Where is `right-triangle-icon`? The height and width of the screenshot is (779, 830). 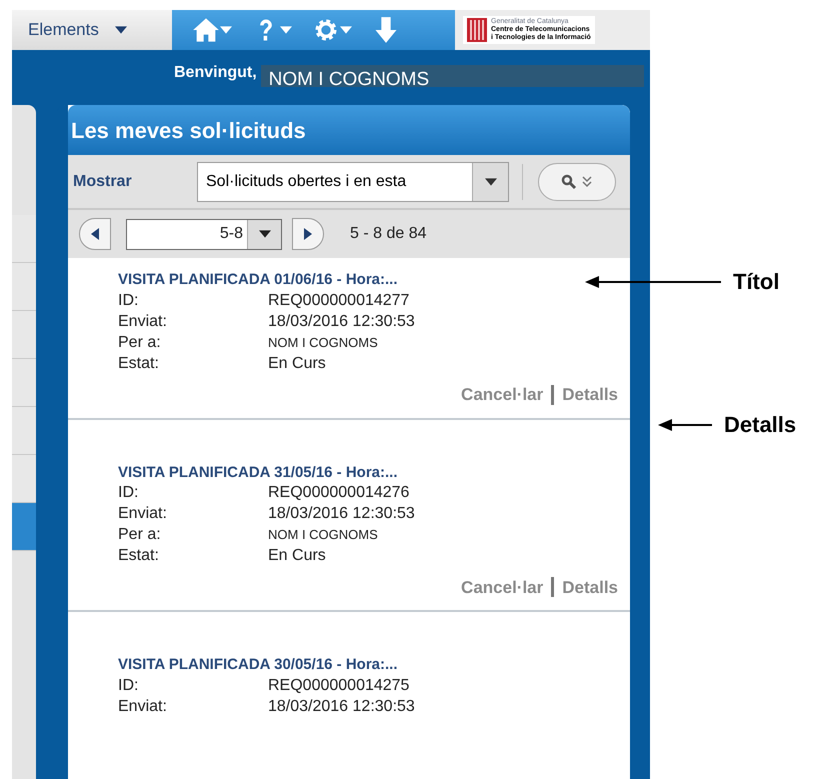
right-triangle-icon is located at coordinates (308, 234).